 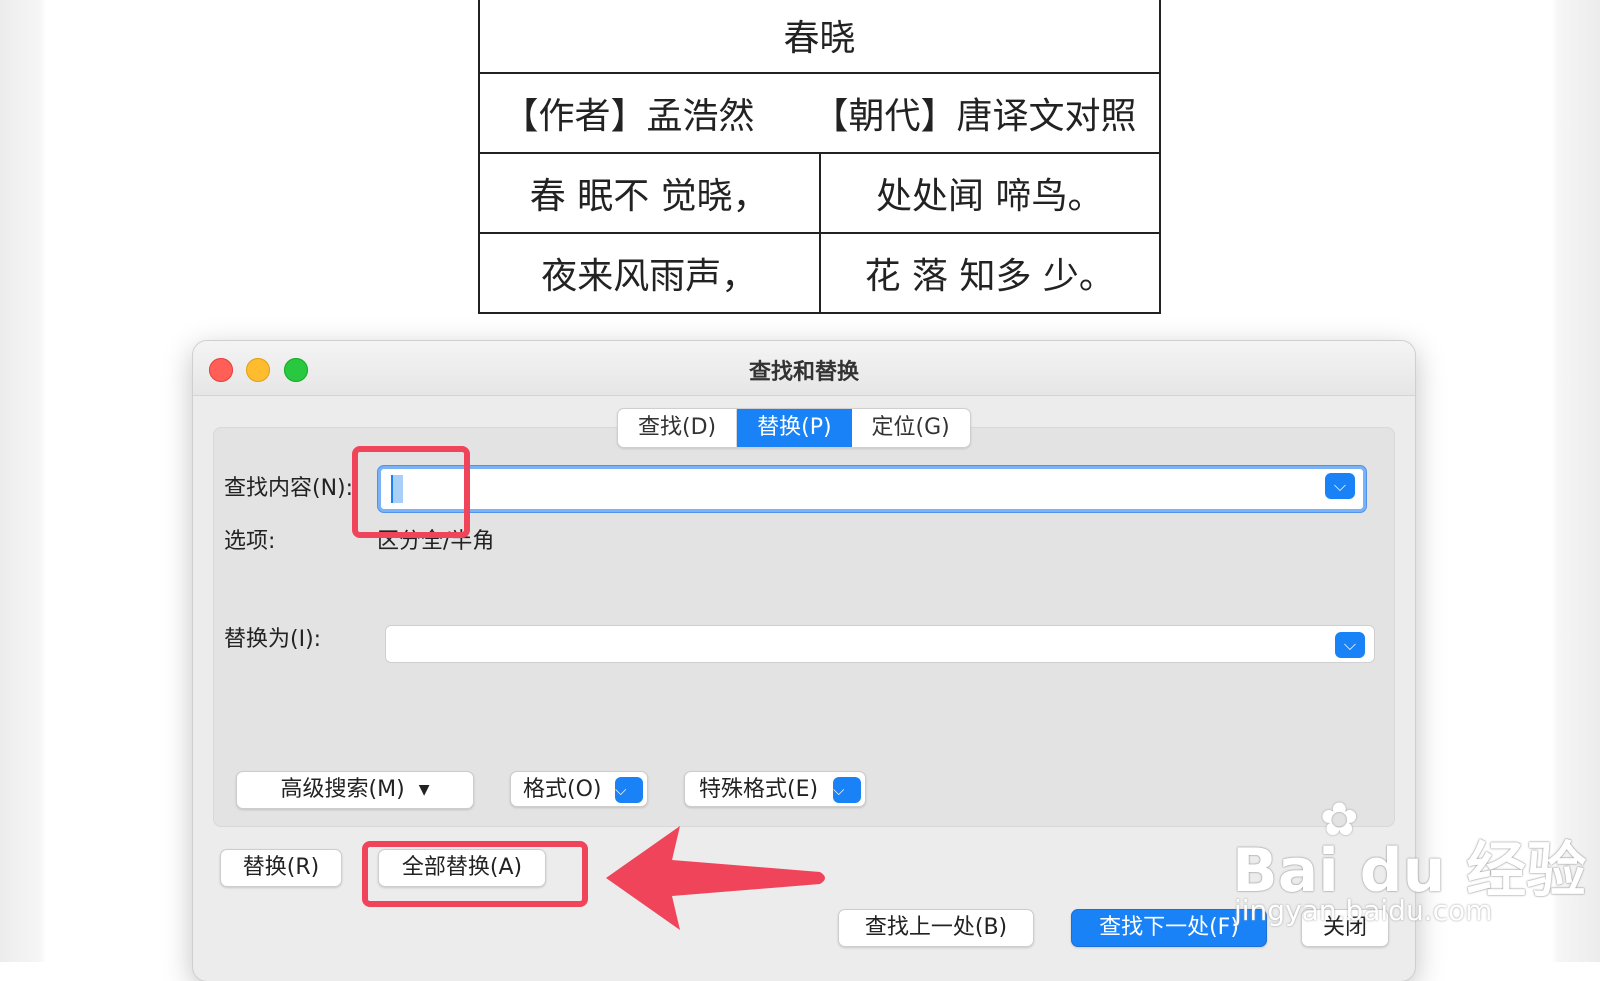 I want to click on special-format-label: 特殊格式(E), so click(x=759, y=789).